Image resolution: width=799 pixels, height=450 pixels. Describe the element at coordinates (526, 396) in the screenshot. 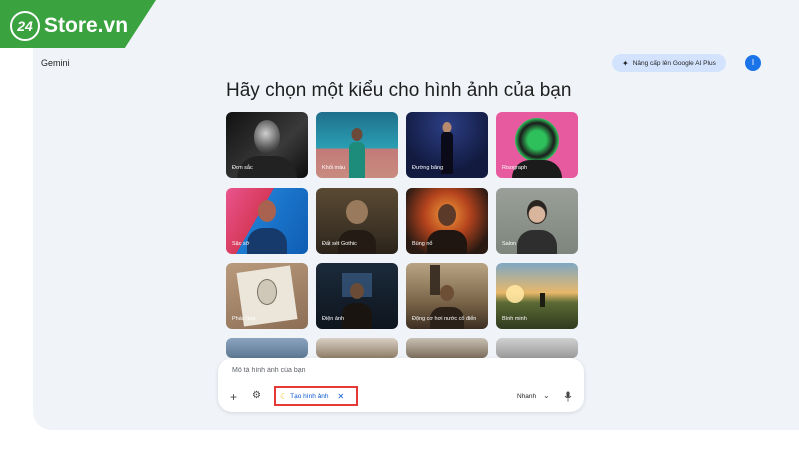

I see `model-speed-label: Nhanh` at that location.